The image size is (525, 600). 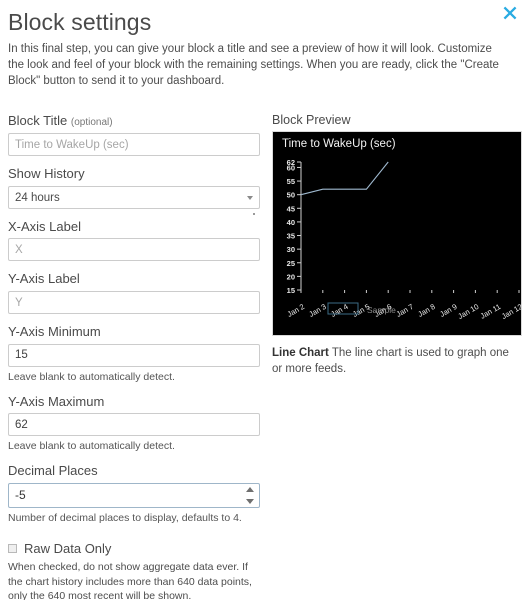 What do you see at coordinates (468, 311) in the screenshot?
I see `svg-text: Jan 10` at bounding box center [468, 311].